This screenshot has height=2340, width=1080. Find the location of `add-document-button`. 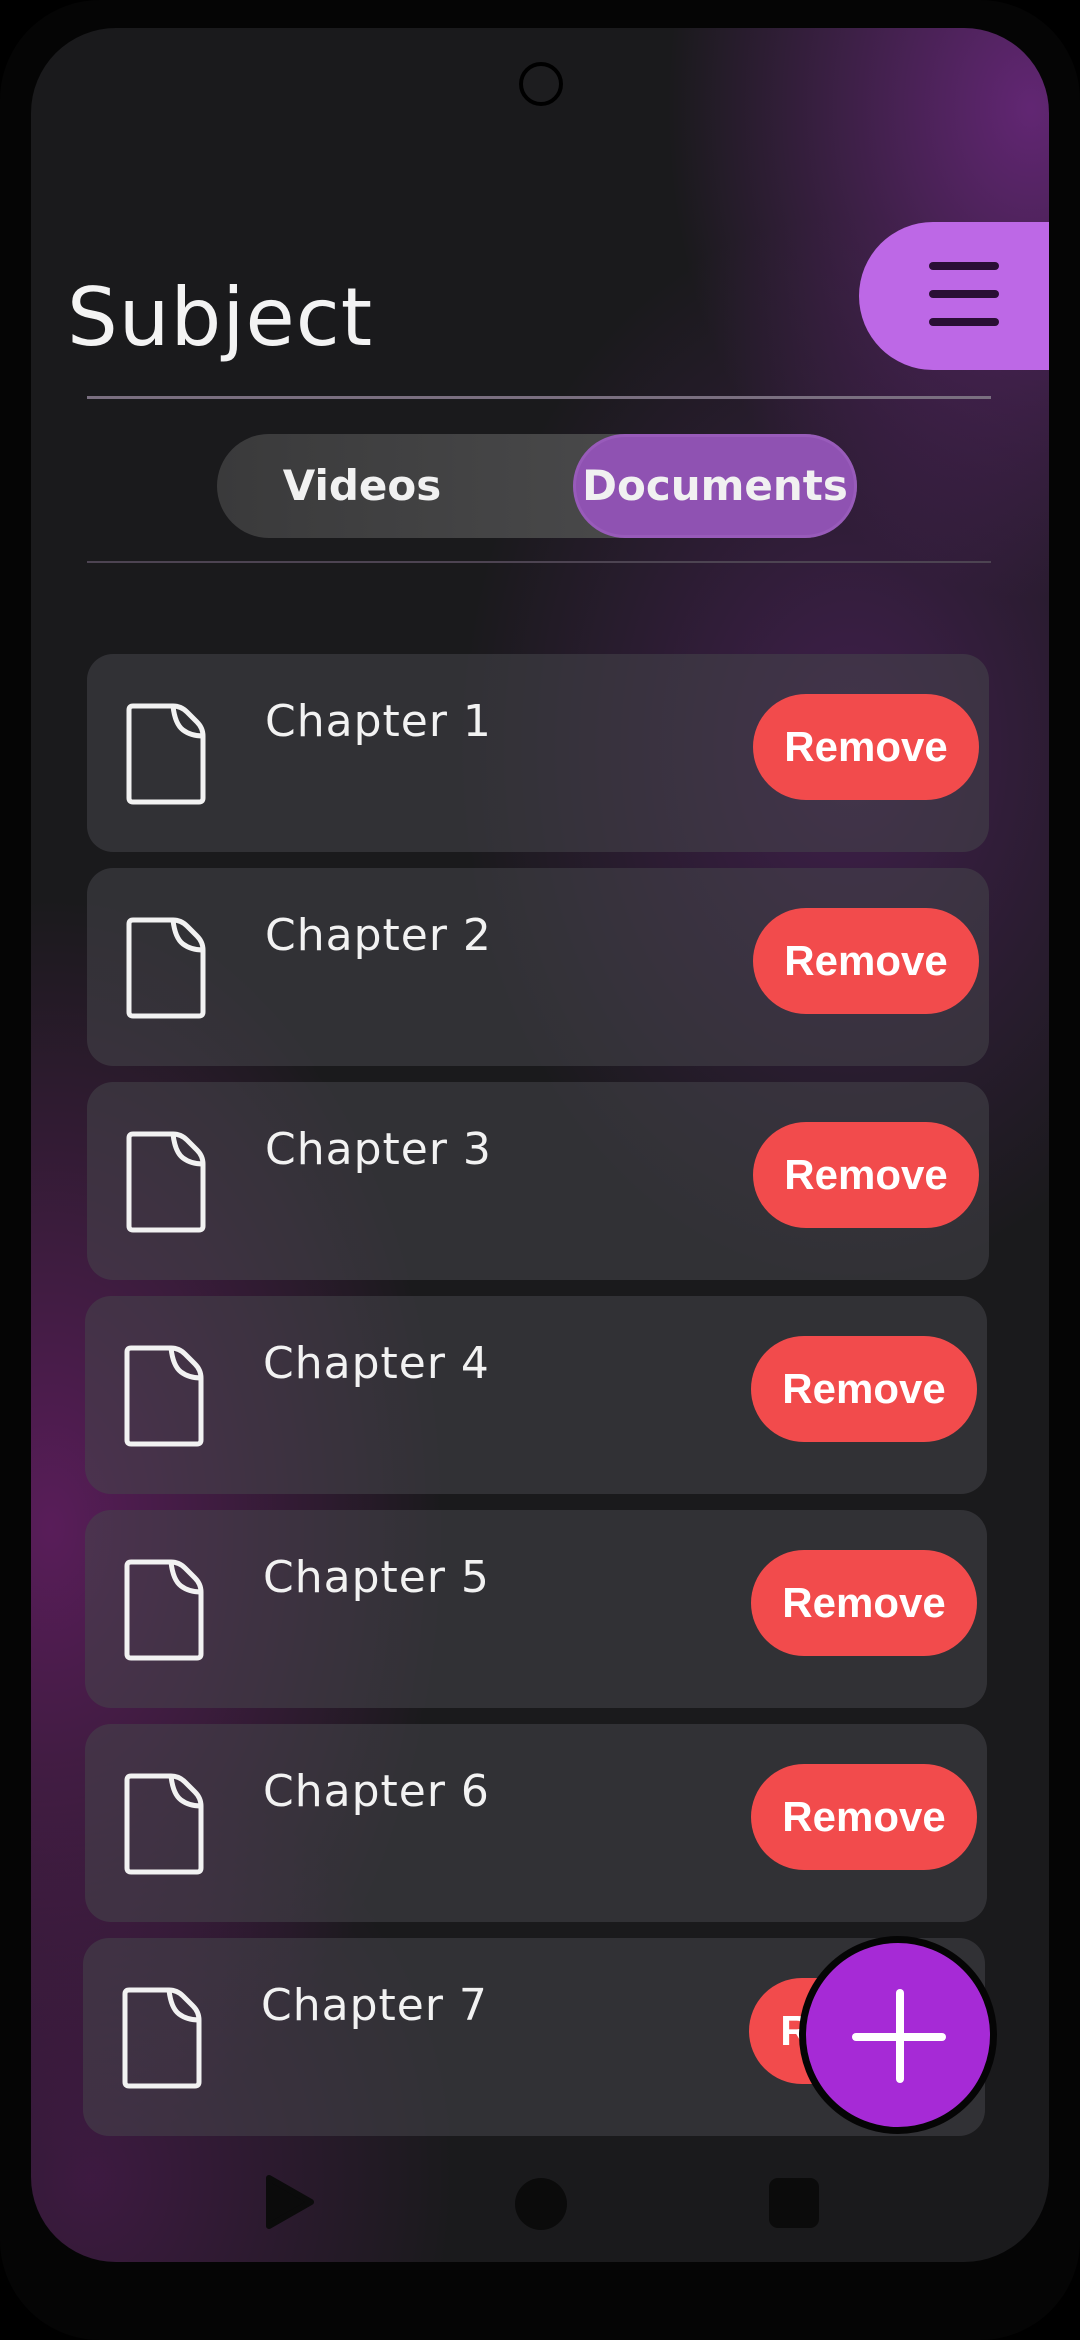

add-document-button is located at coordinates (898, 2035).